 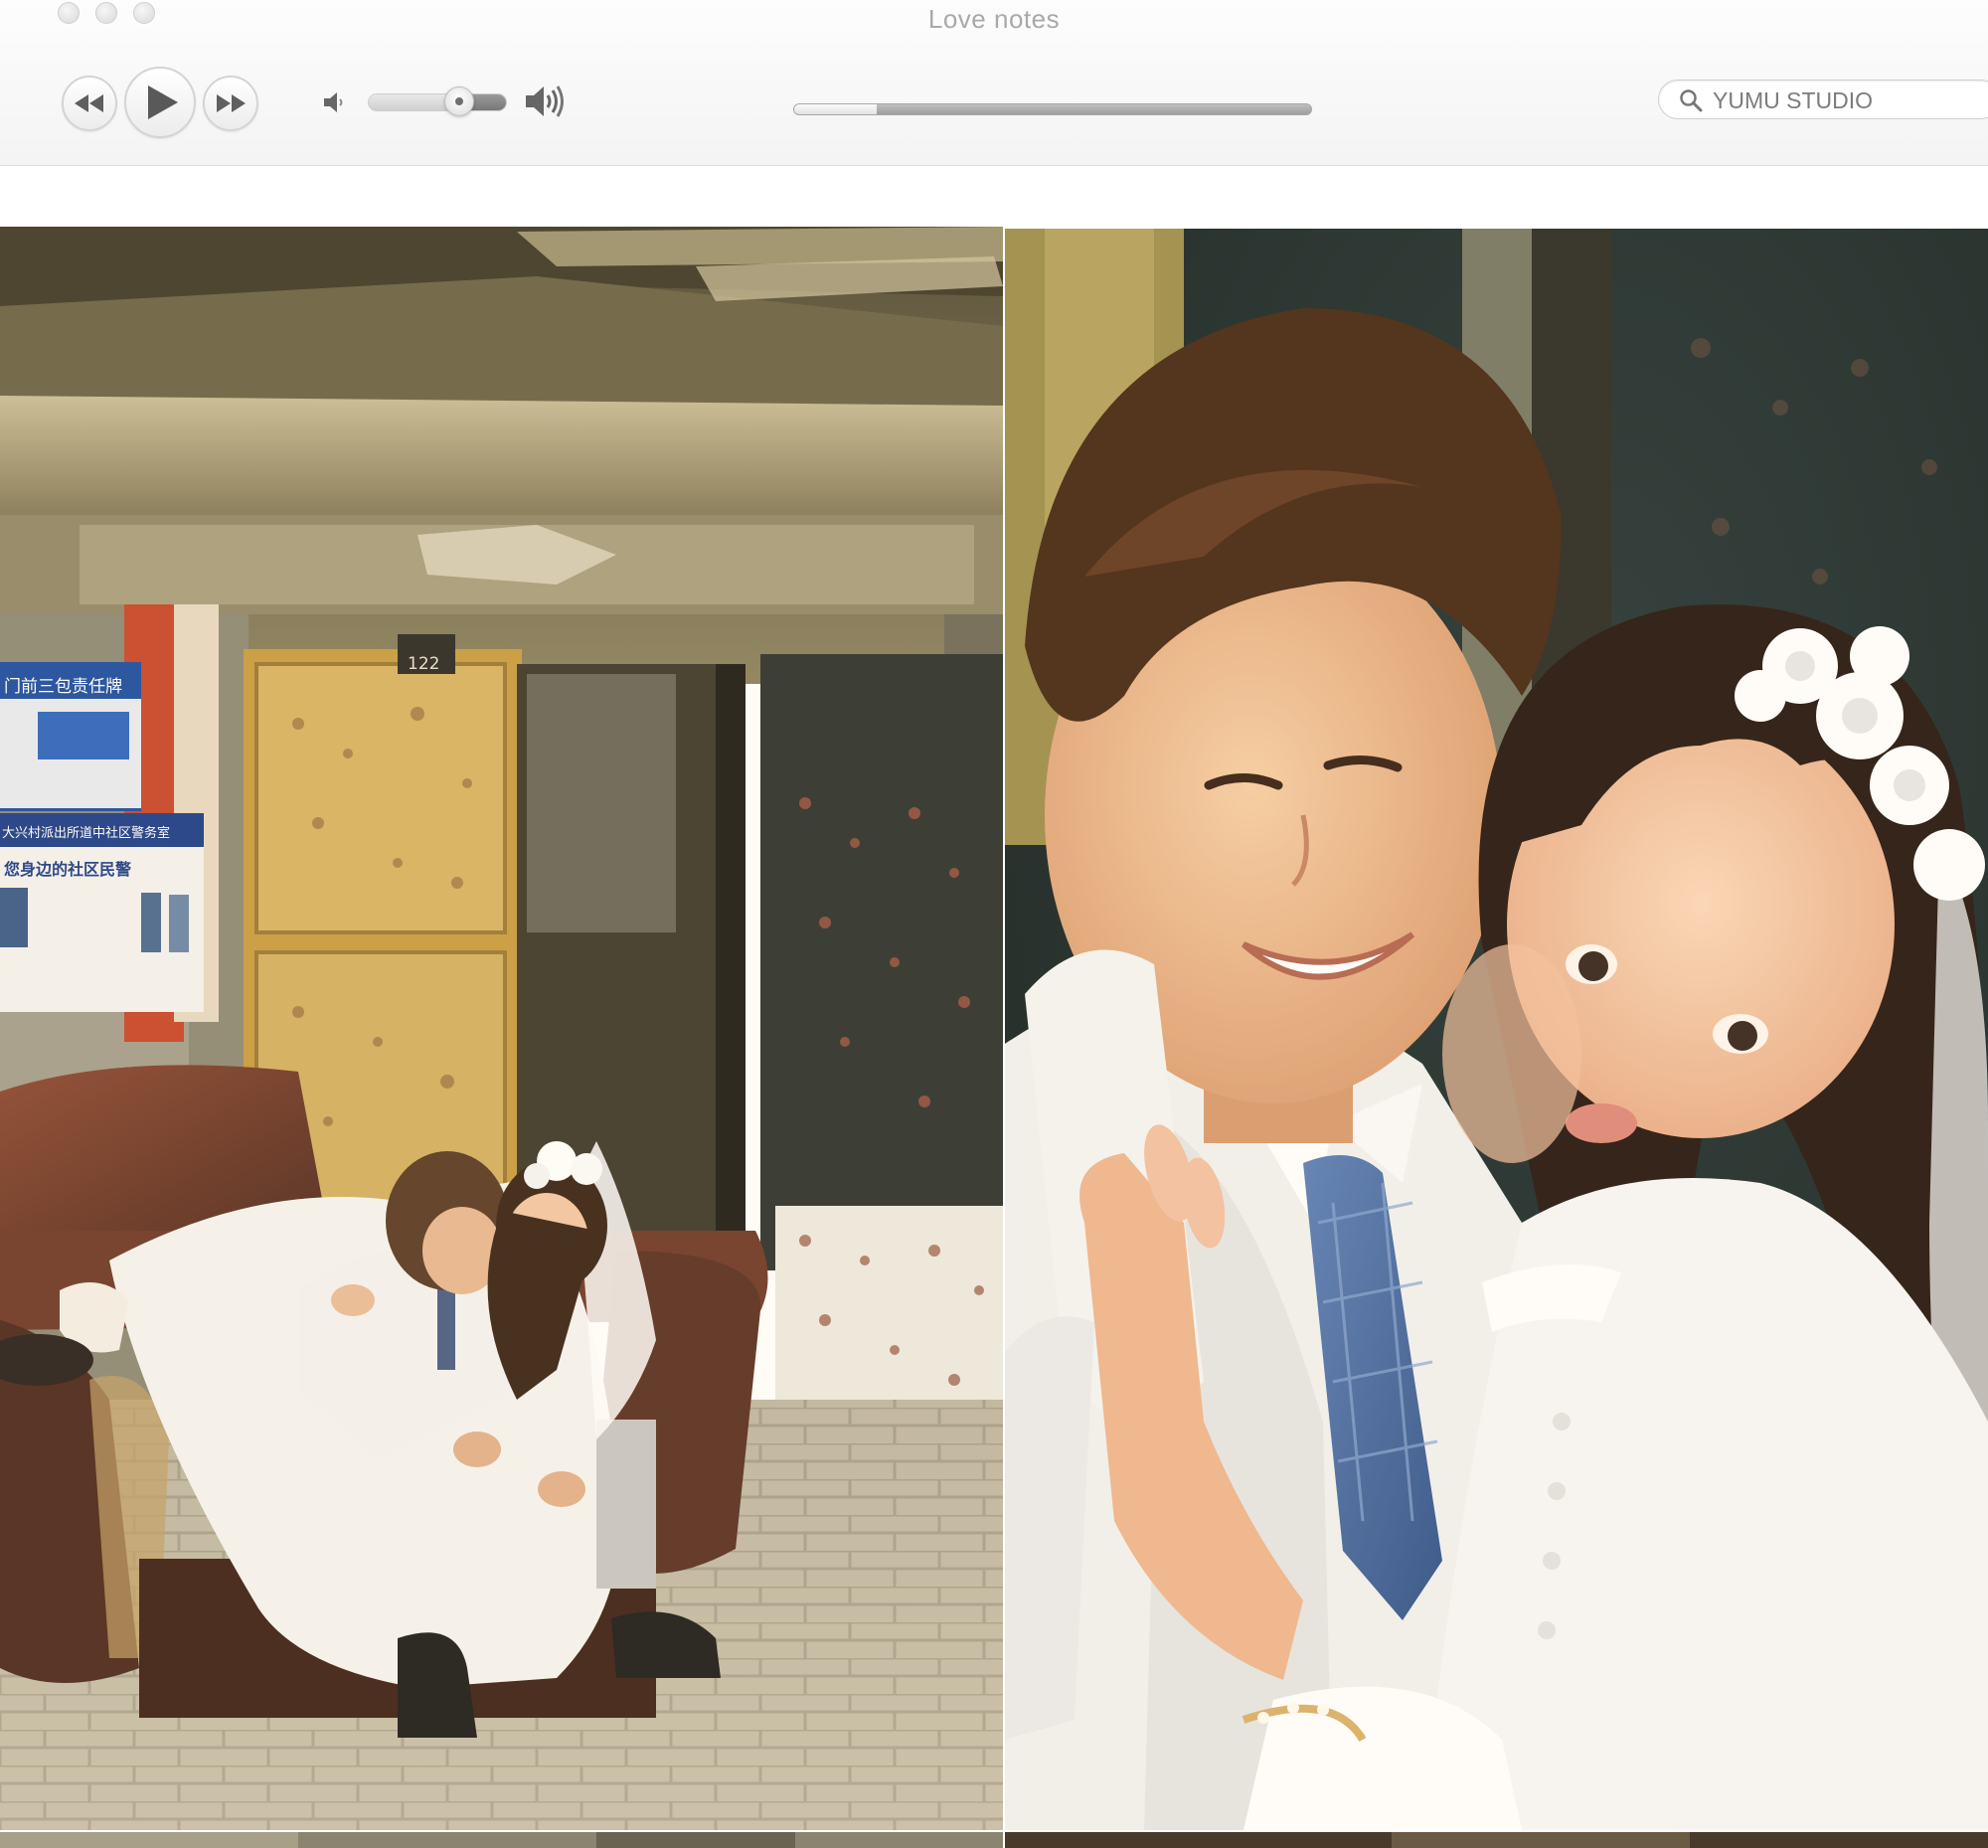 I want to click on play-icon, so click(x=162, y=102).